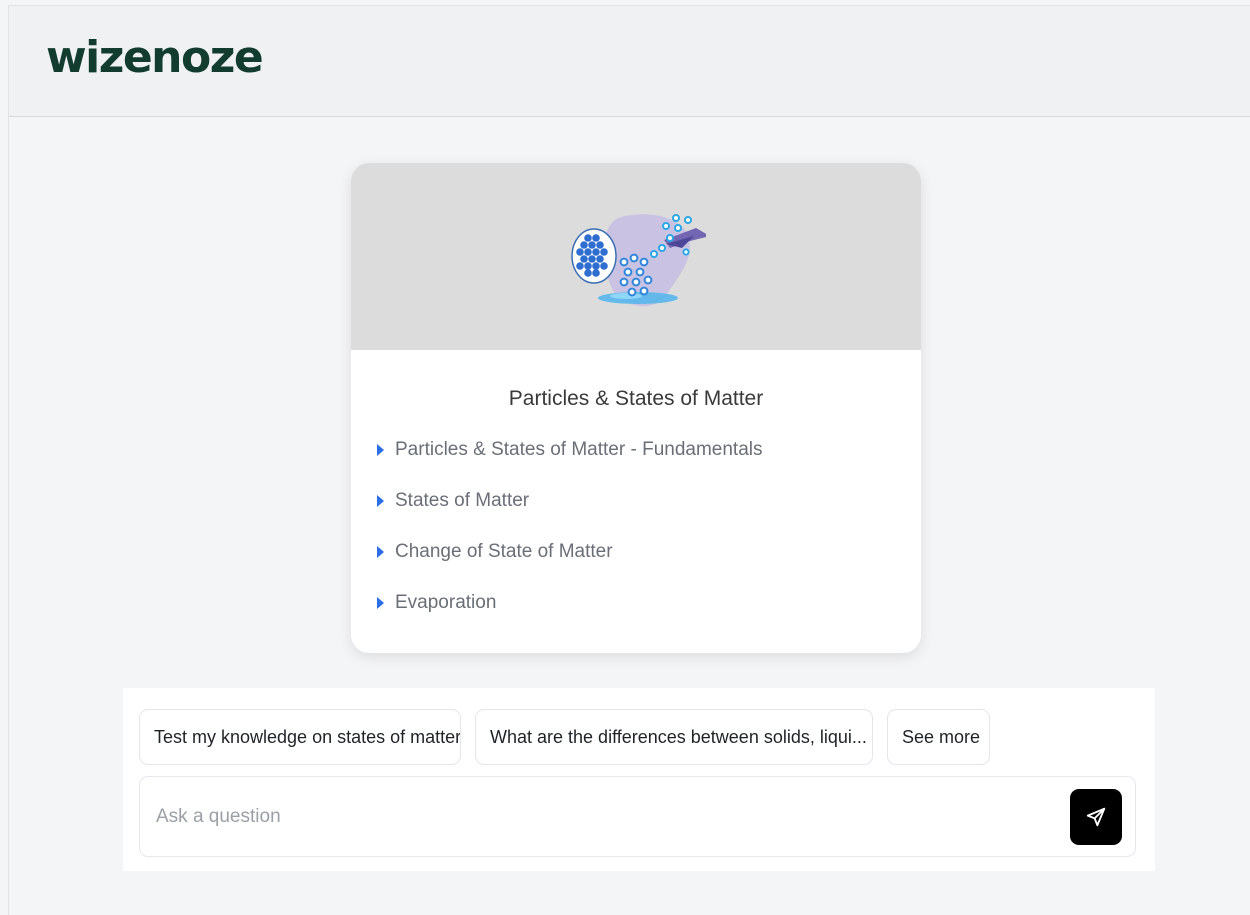 Image resolution: width=1250 pixels, height=915 pixels. Describe the element at coordinates (570, 617) in the screenshot. I see `topic-item-evaporation: Evaporation` at that location.